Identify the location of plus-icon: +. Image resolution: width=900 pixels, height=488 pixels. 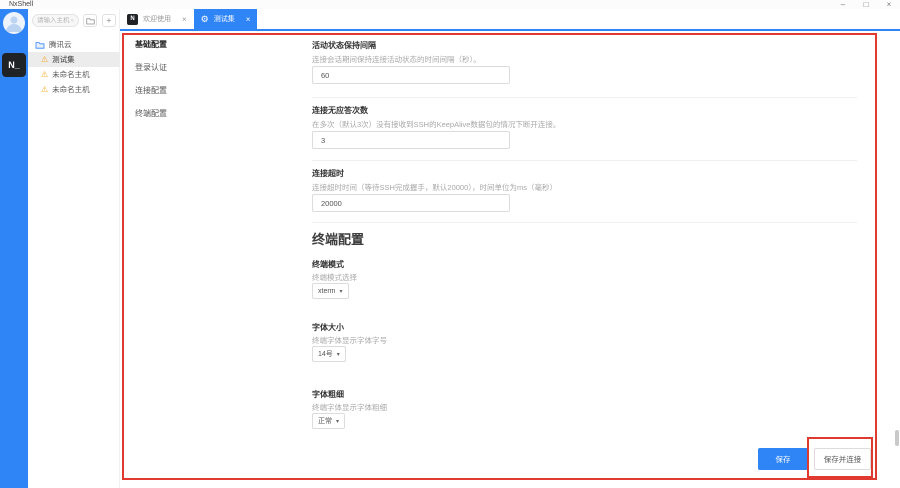
(109, 20).